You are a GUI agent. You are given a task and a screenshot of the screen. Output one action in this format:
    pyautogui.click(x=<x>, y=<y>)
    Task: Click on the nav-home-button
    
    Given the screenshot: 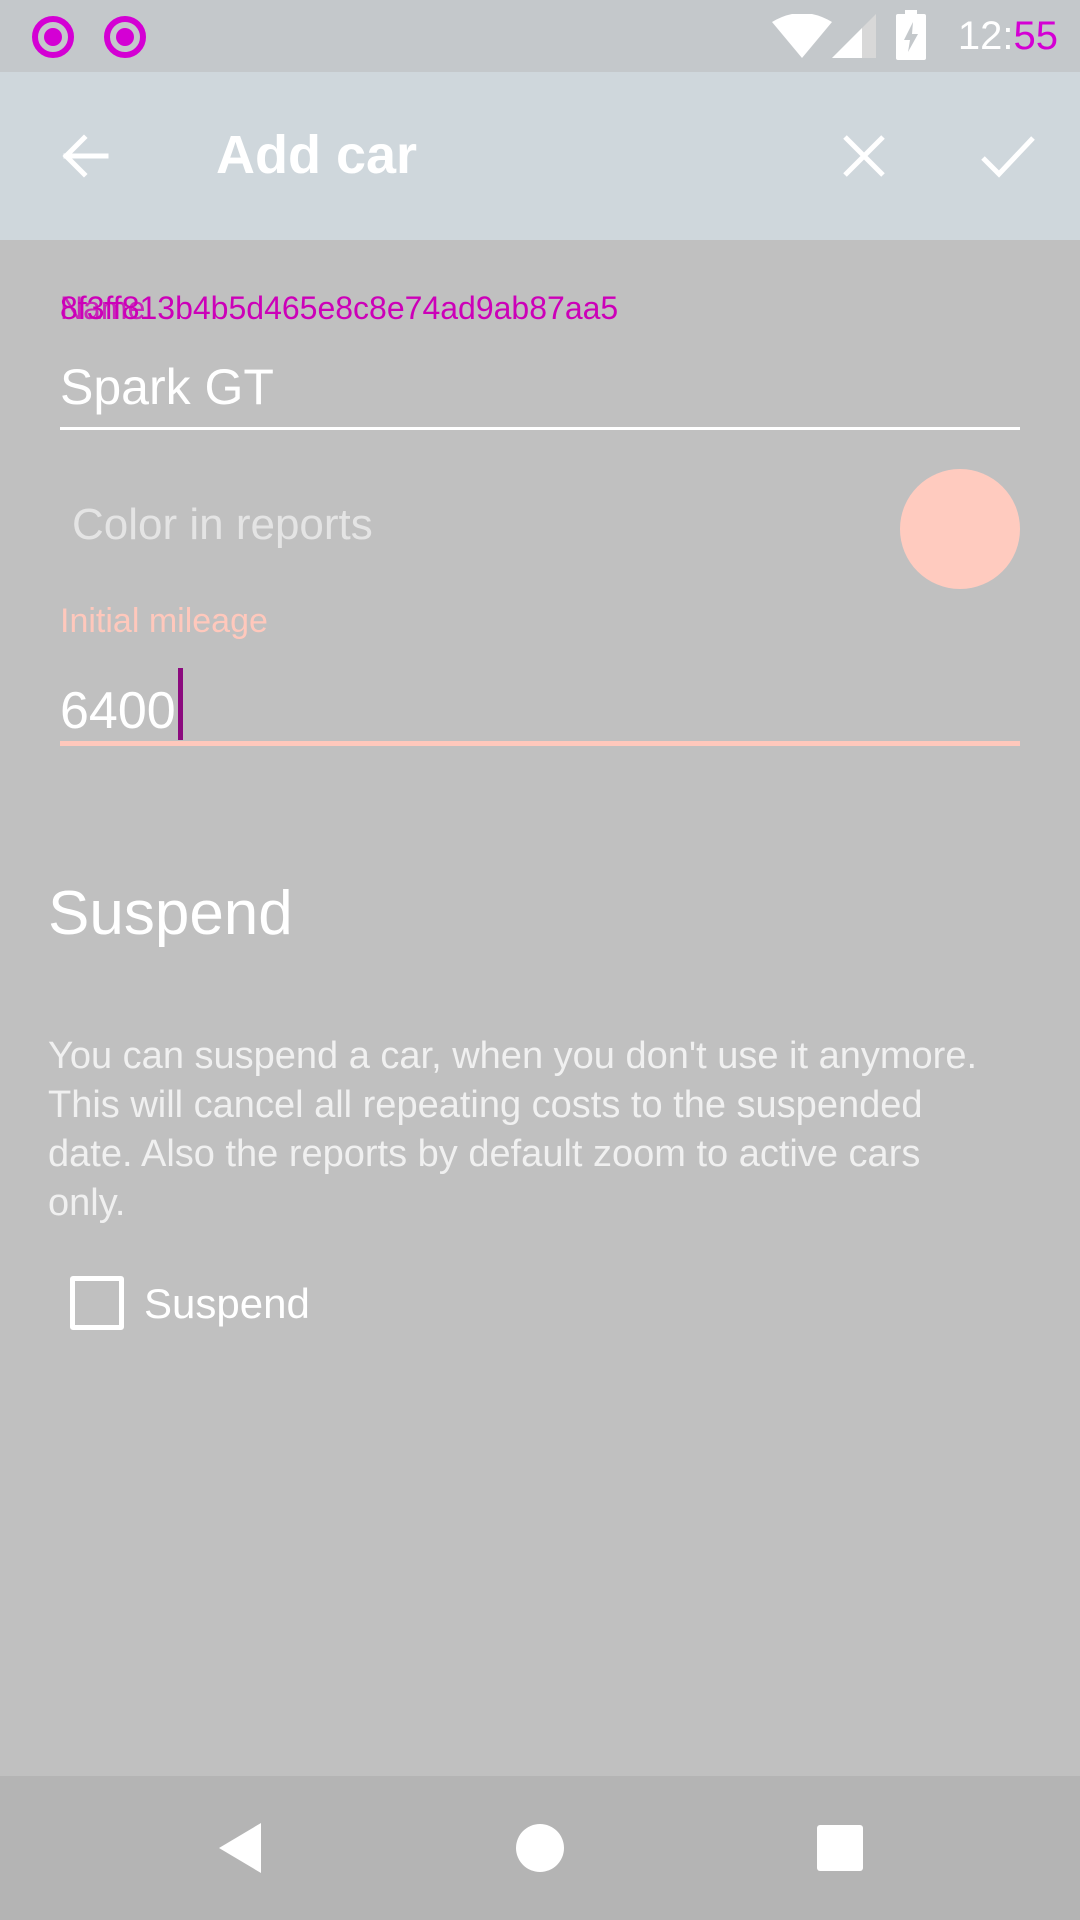 What is the action you would take?
    pyautogui.click(x=540, y=1848)
    